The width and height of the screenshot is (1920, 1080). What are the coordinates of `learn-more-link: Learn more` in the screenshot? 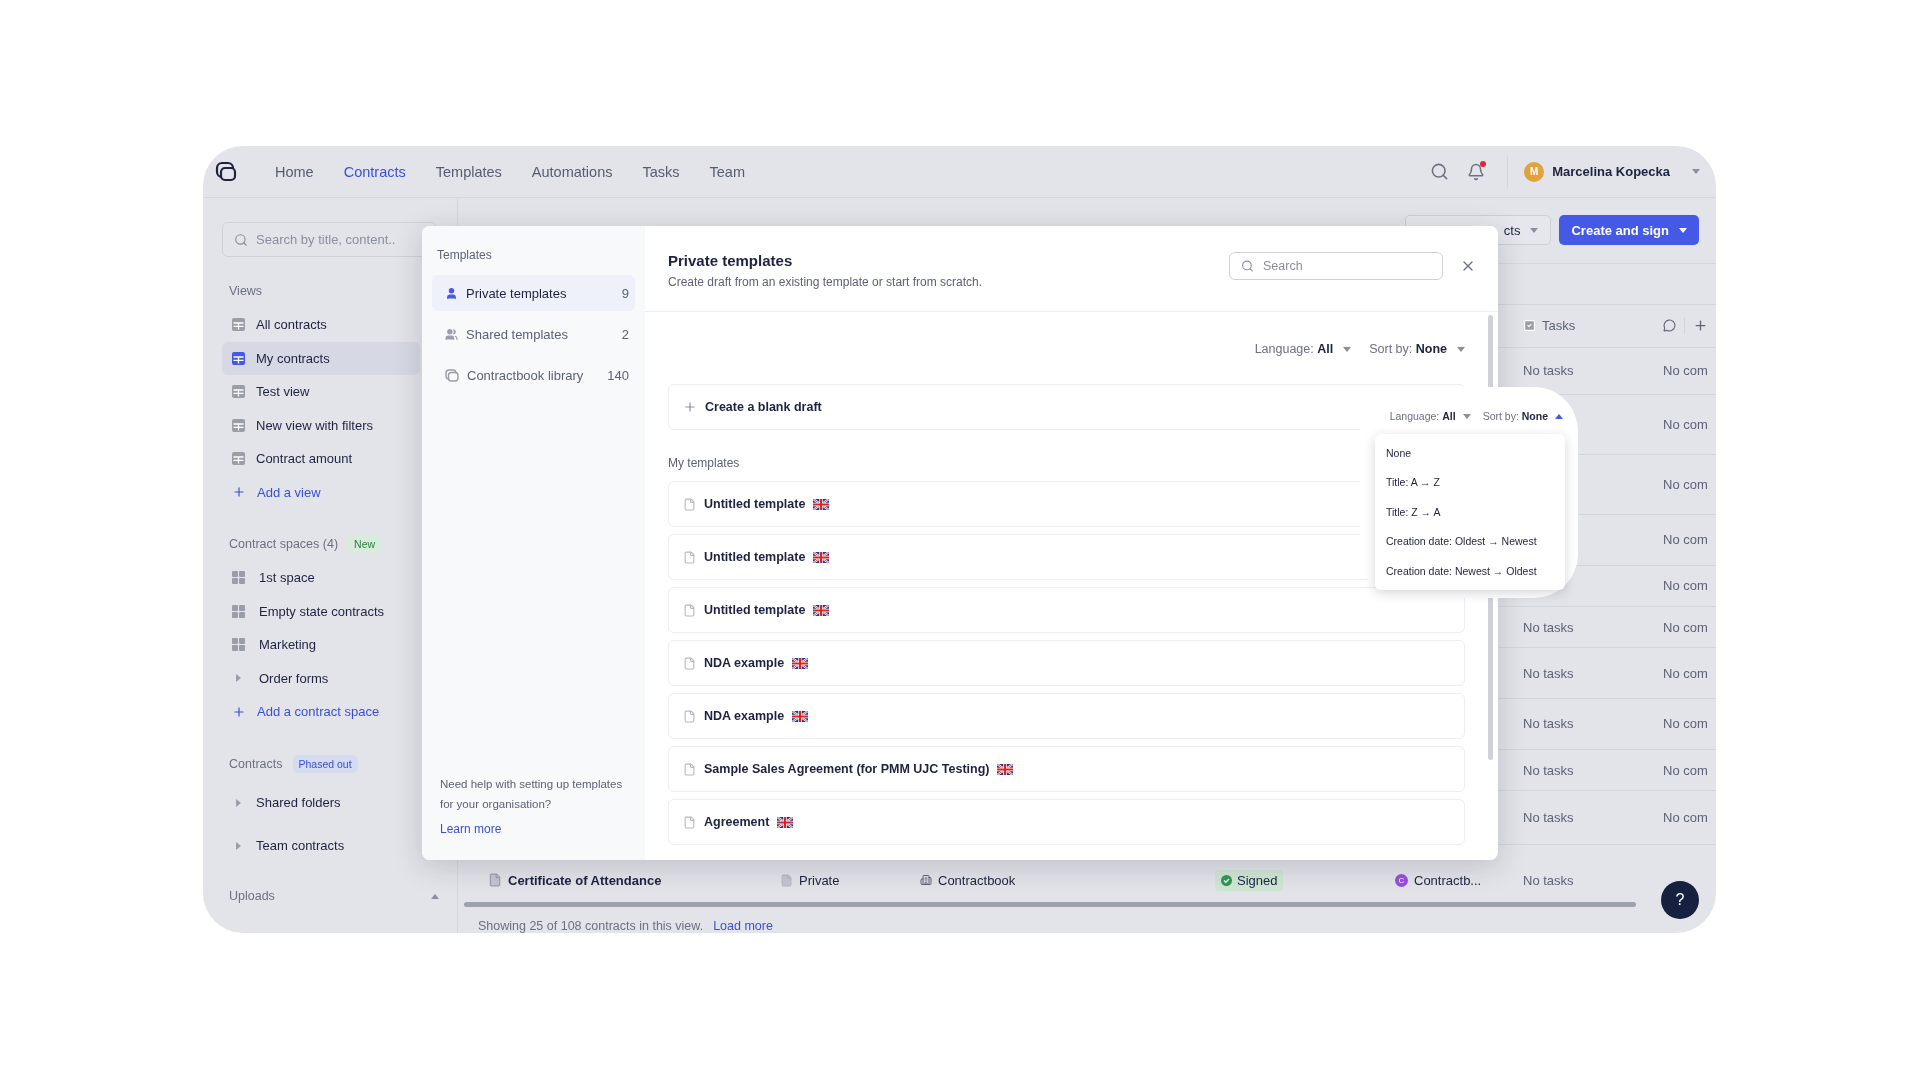 It's located at (471, 829).